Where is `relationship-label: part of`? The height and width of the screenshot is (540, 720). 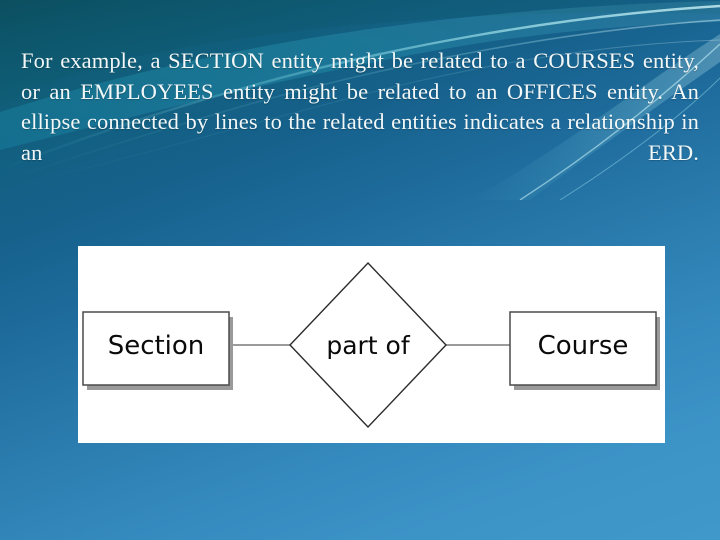
relationship-label: part of is located at coordinates (368, 345).